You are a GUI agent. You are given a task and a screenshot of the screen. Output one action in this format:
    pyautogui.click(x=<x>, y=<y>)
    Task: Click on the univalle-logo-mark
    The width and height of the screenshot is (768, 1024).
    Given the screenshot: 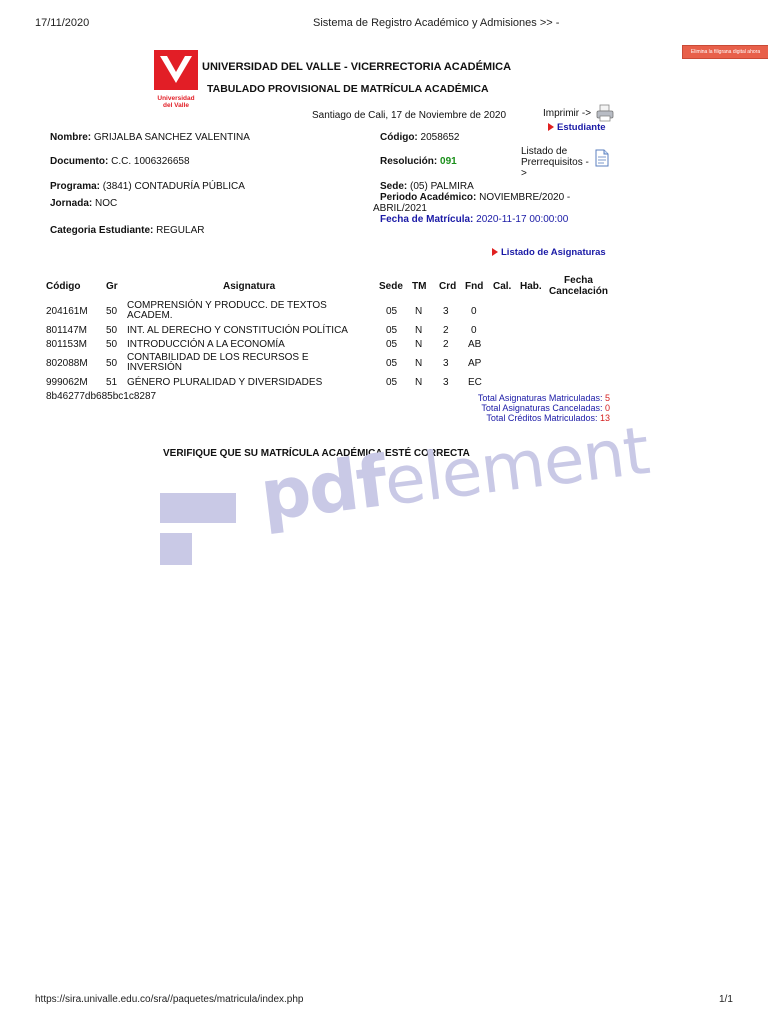 What is the action you would take?
    pyautogui.click(x=176, y=70)
    